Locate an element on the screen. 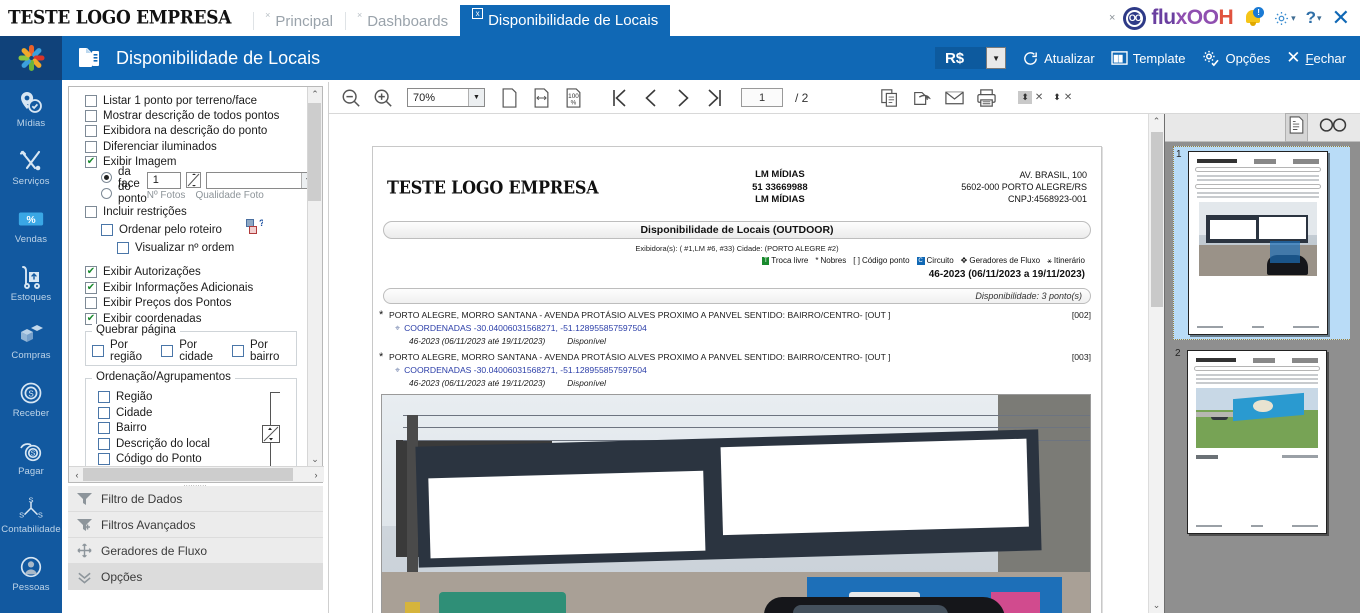 The image size is (1360, 613). window-close-icon: ✕ is located at coordinates (1341, 18).